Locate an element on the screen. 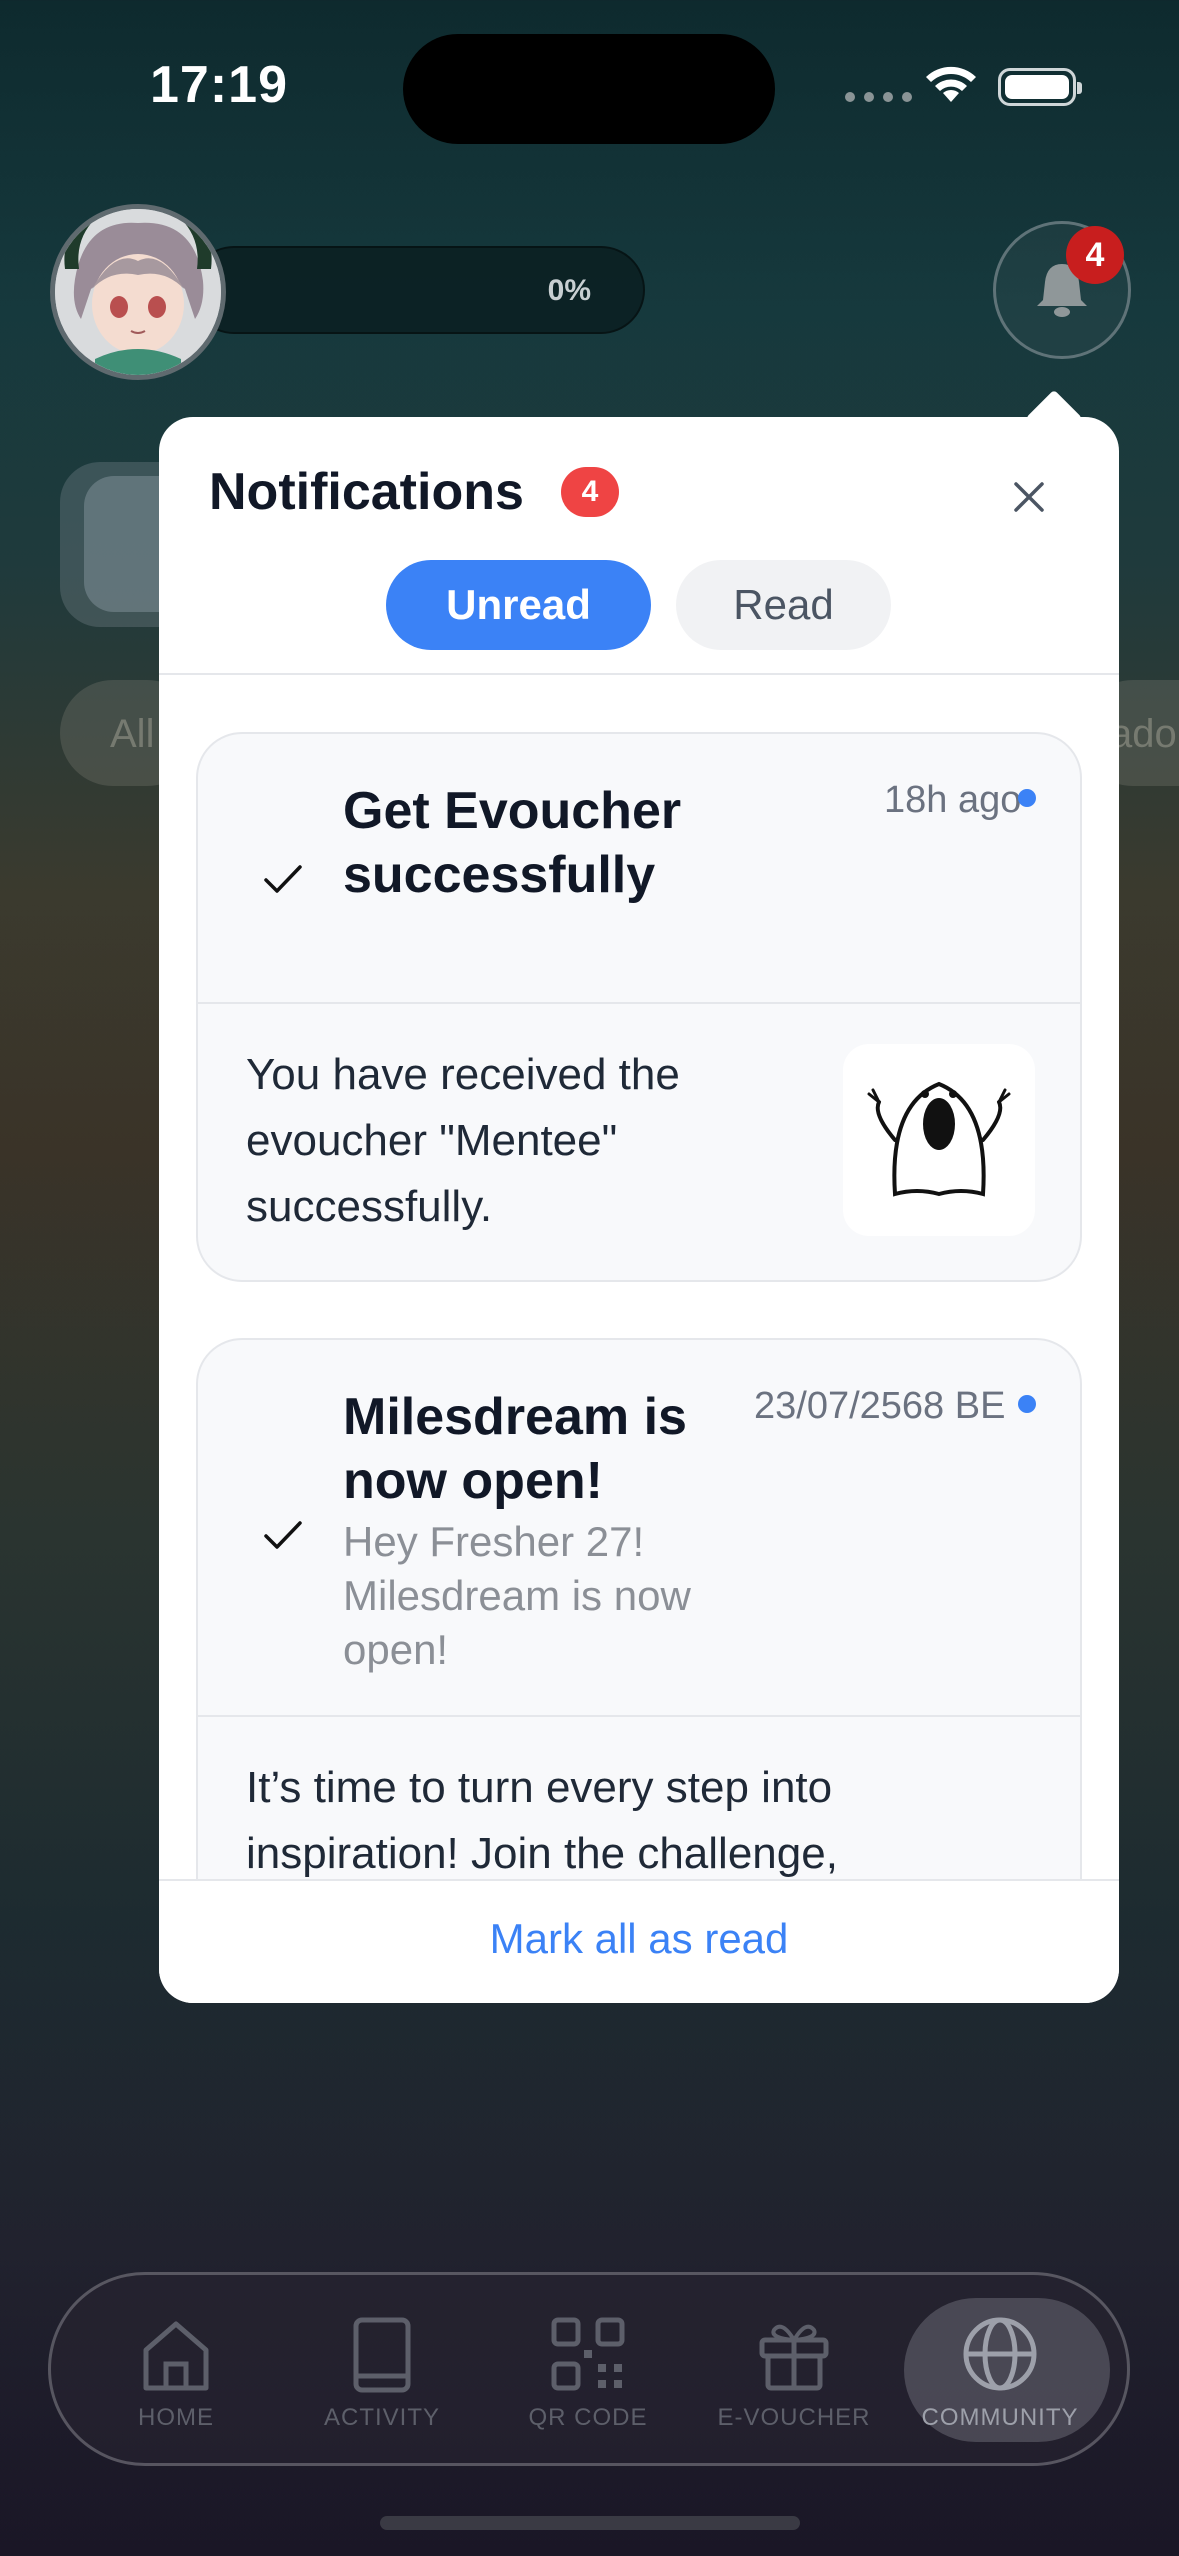 The height and width of the screenshot is (2556, 1179). ghost-sticker-icon is located at coordinates (939, 1139).